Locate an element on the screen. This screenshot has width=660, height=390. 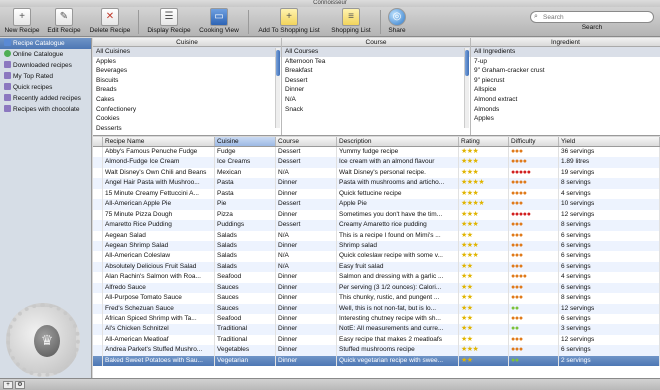
cuisine-cell: Traditional is located at coordinates (245, 329).